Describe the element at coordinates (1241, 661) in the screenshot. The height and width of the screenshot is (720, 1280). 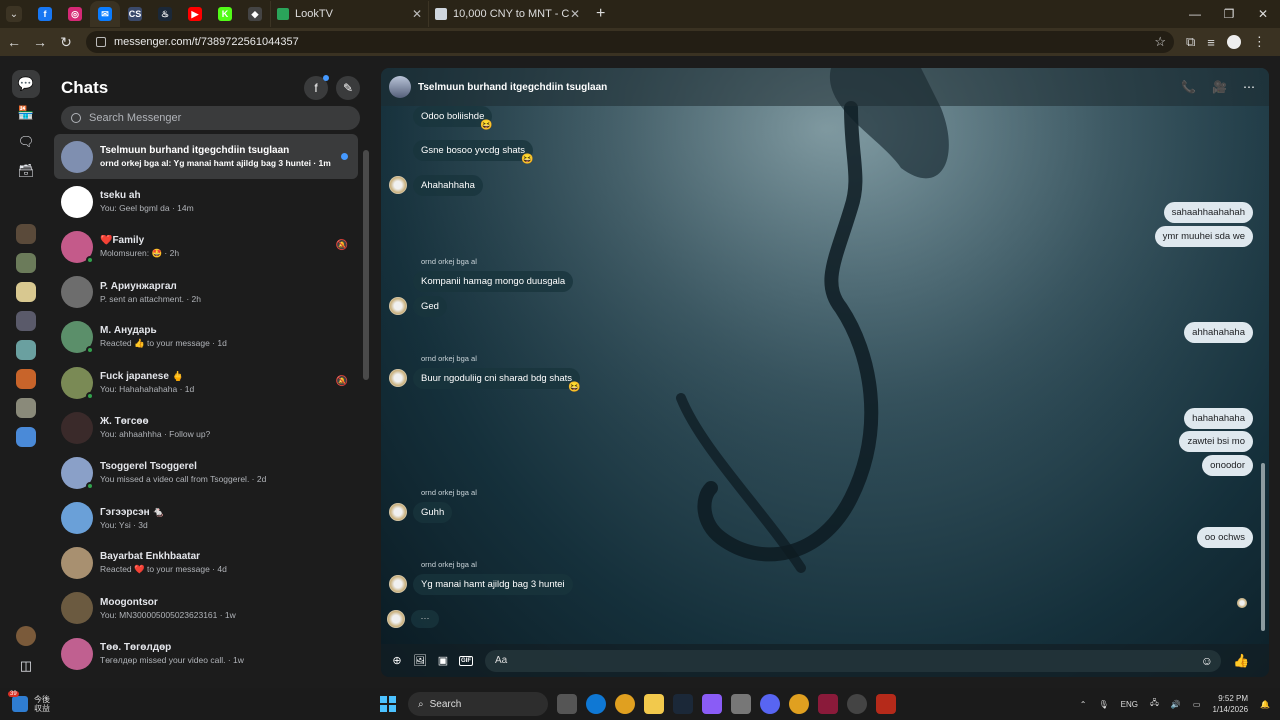
I see `like-button: 👍` at that location.